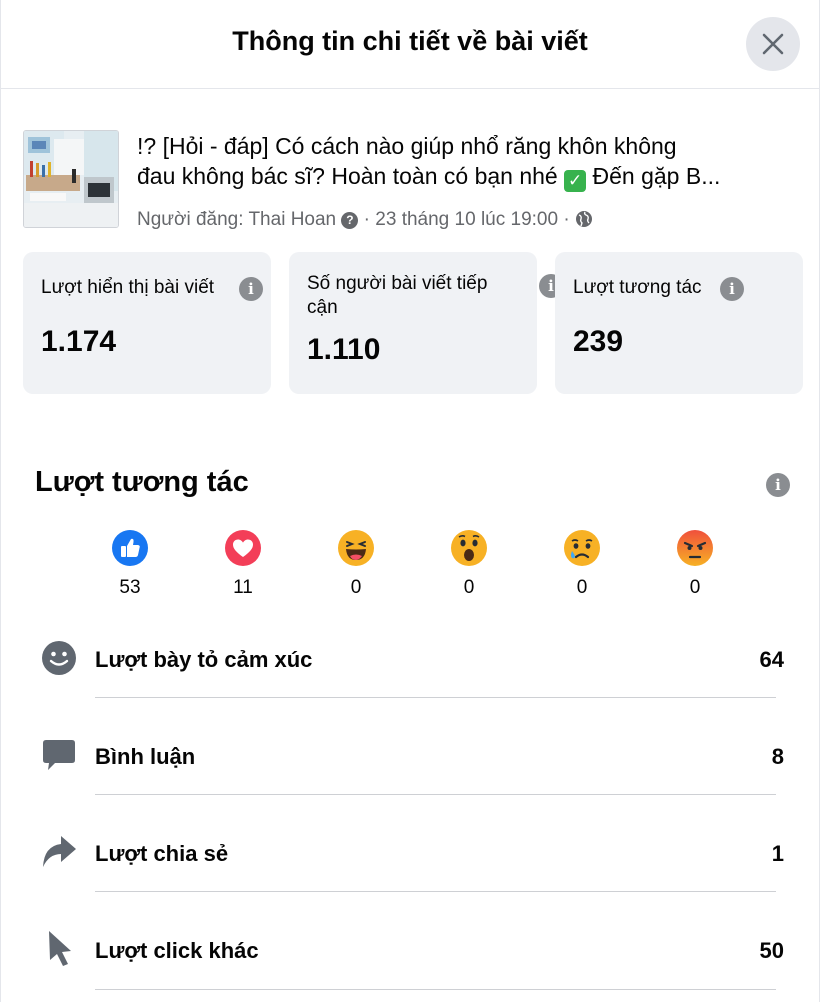 Image resolution: width=820 pixels, height=1002 pixels. What do you see at coordinates (130, 548) in the screenshot?
I see `like-icon` at bounding box center [130, 548].